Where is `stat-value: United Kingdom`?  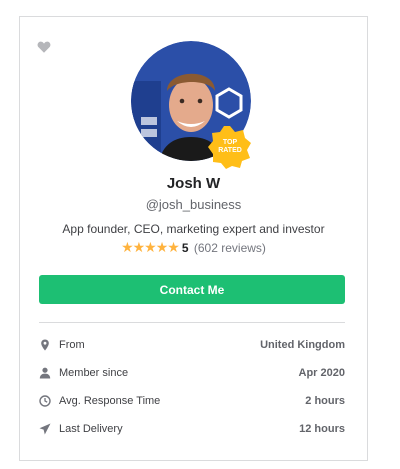 stat-value: United Kingdom is located at coordinates (302, 345).